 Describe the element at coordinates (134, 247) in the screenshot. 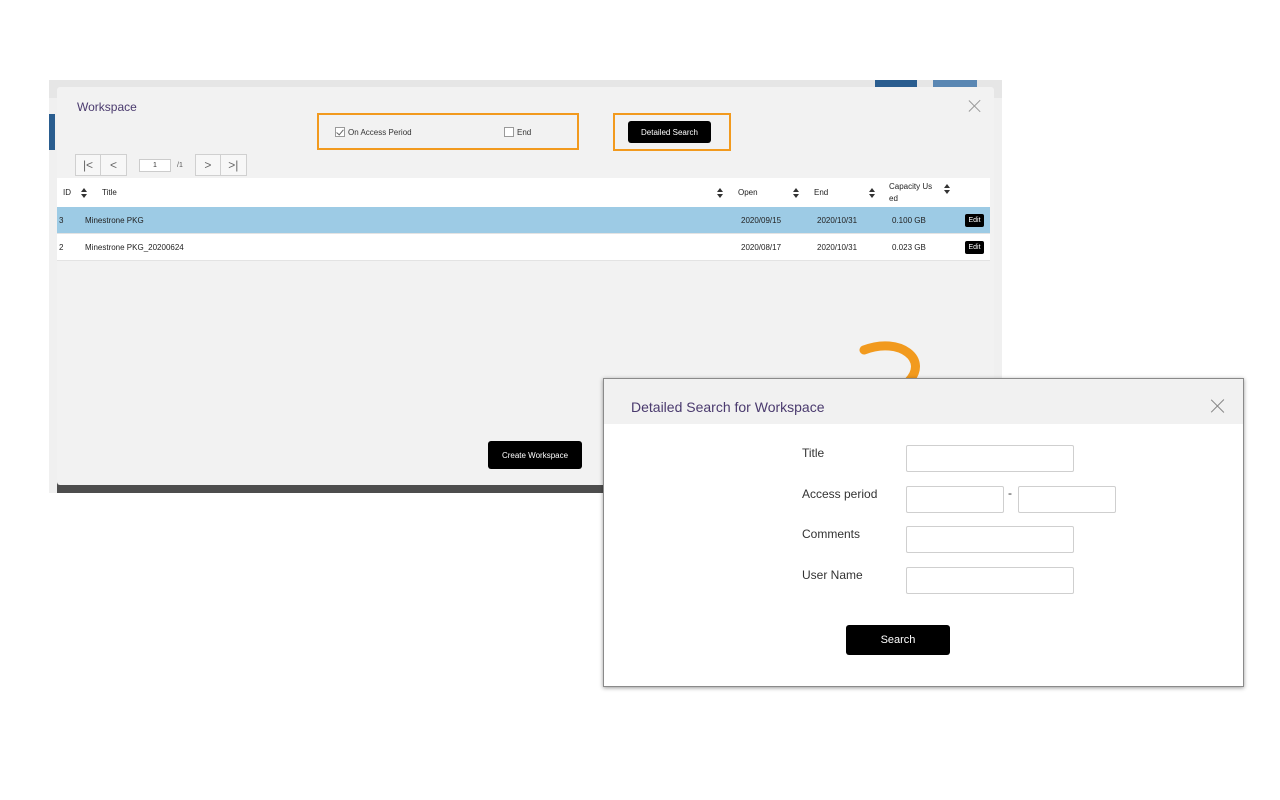

I see `cell-title: Minestrone PKG_20200624` at that location.